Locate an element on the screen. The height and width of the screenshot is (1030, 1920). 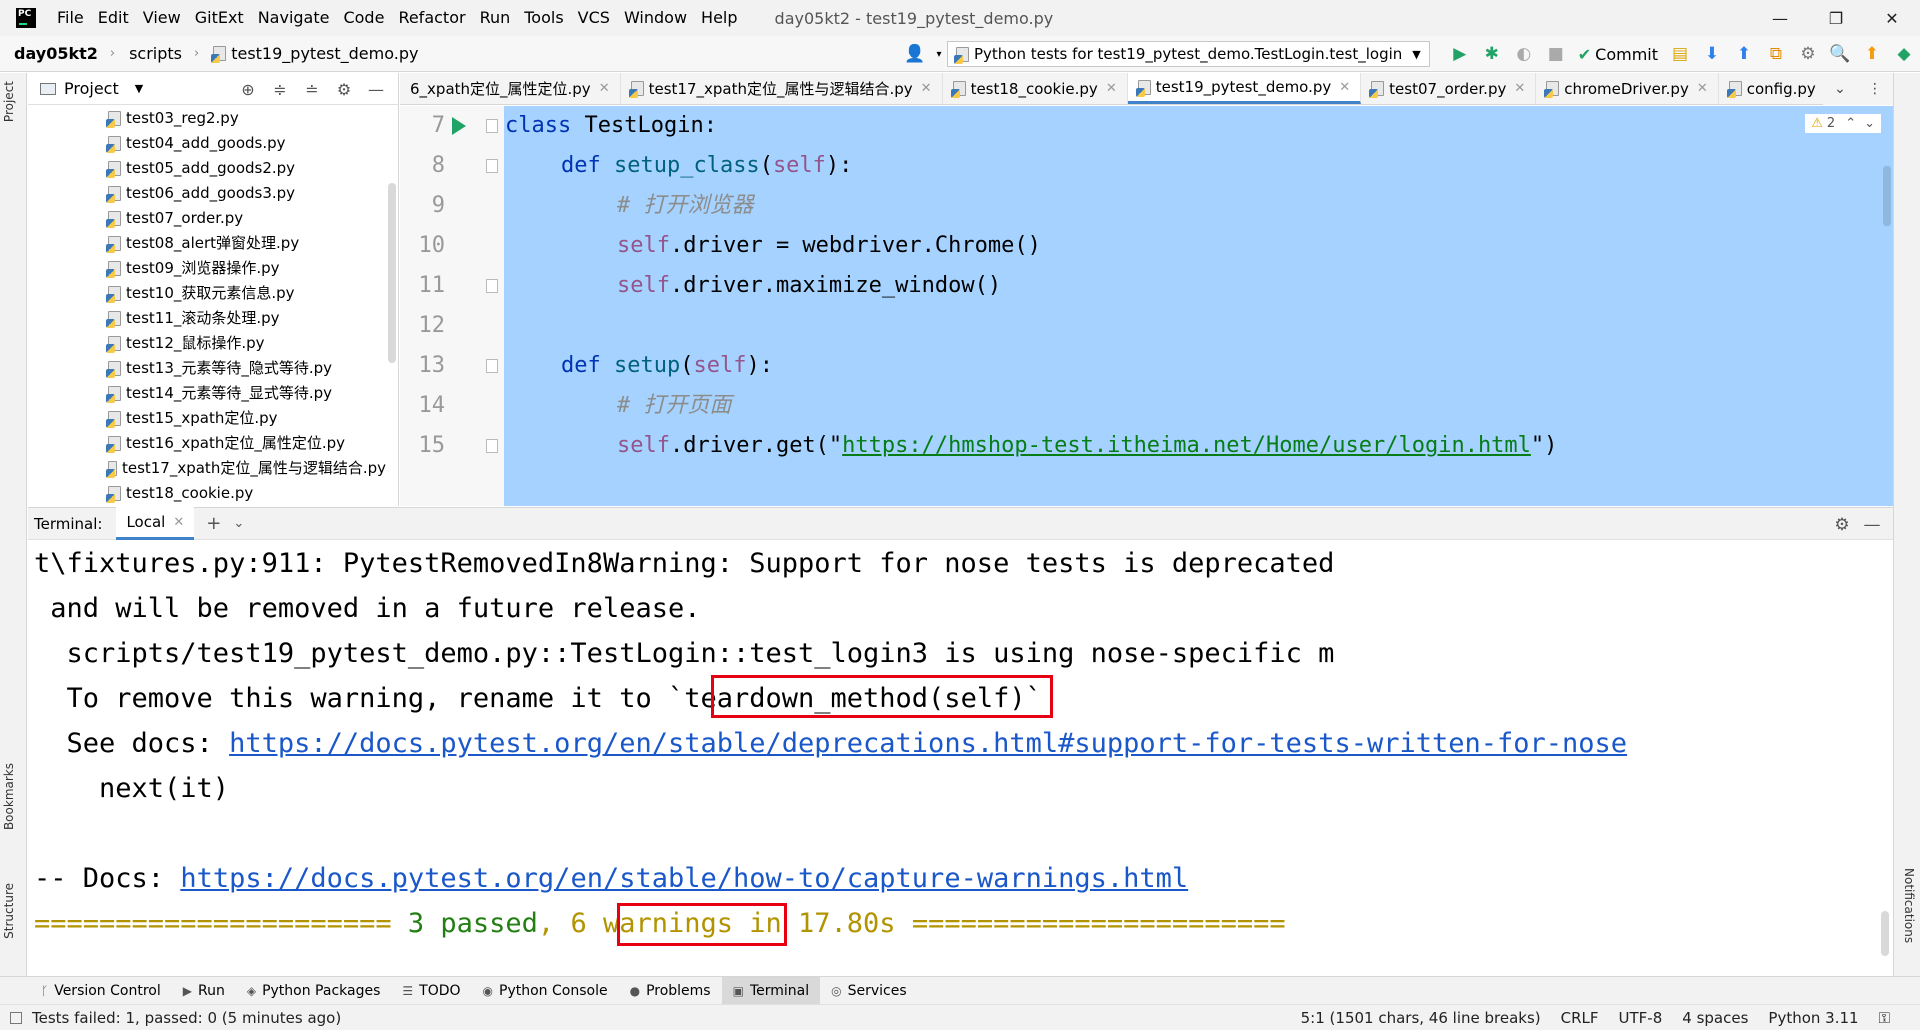
tree-file-item: test03_reg2.py is located at coordinates (207, 118).